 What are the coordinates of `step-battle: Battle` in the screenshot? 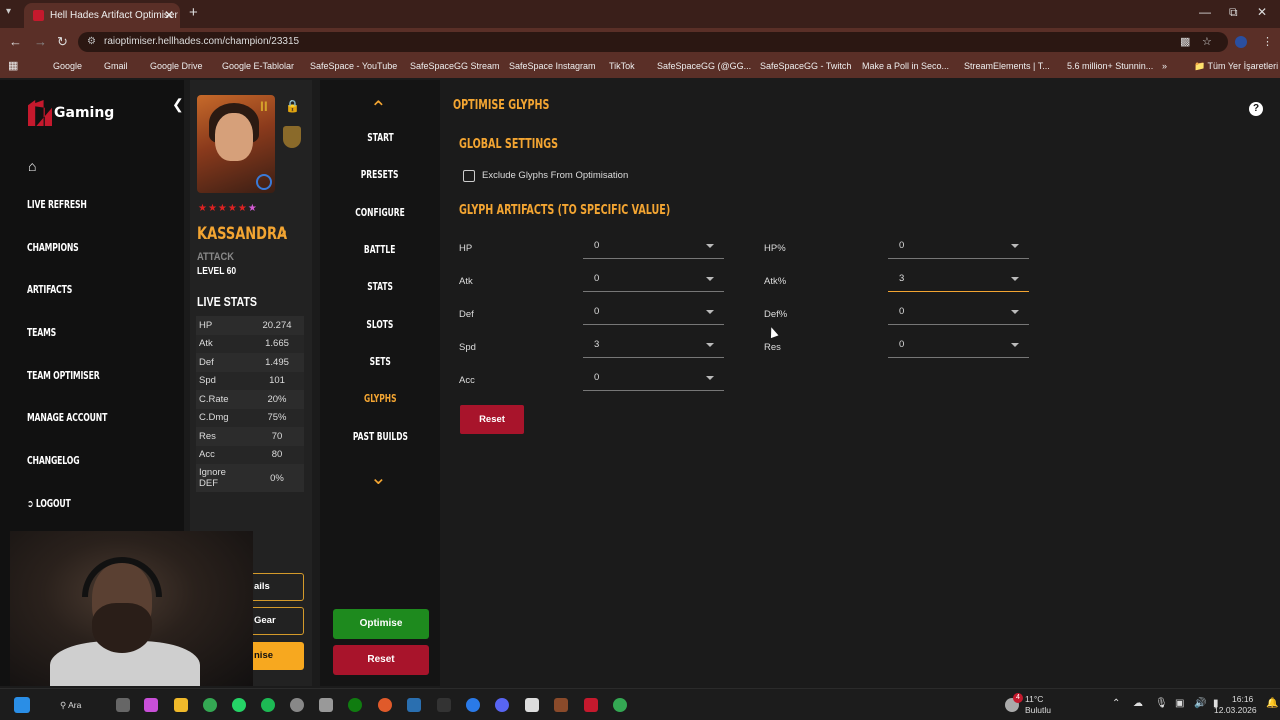 It's located at (380, 250).